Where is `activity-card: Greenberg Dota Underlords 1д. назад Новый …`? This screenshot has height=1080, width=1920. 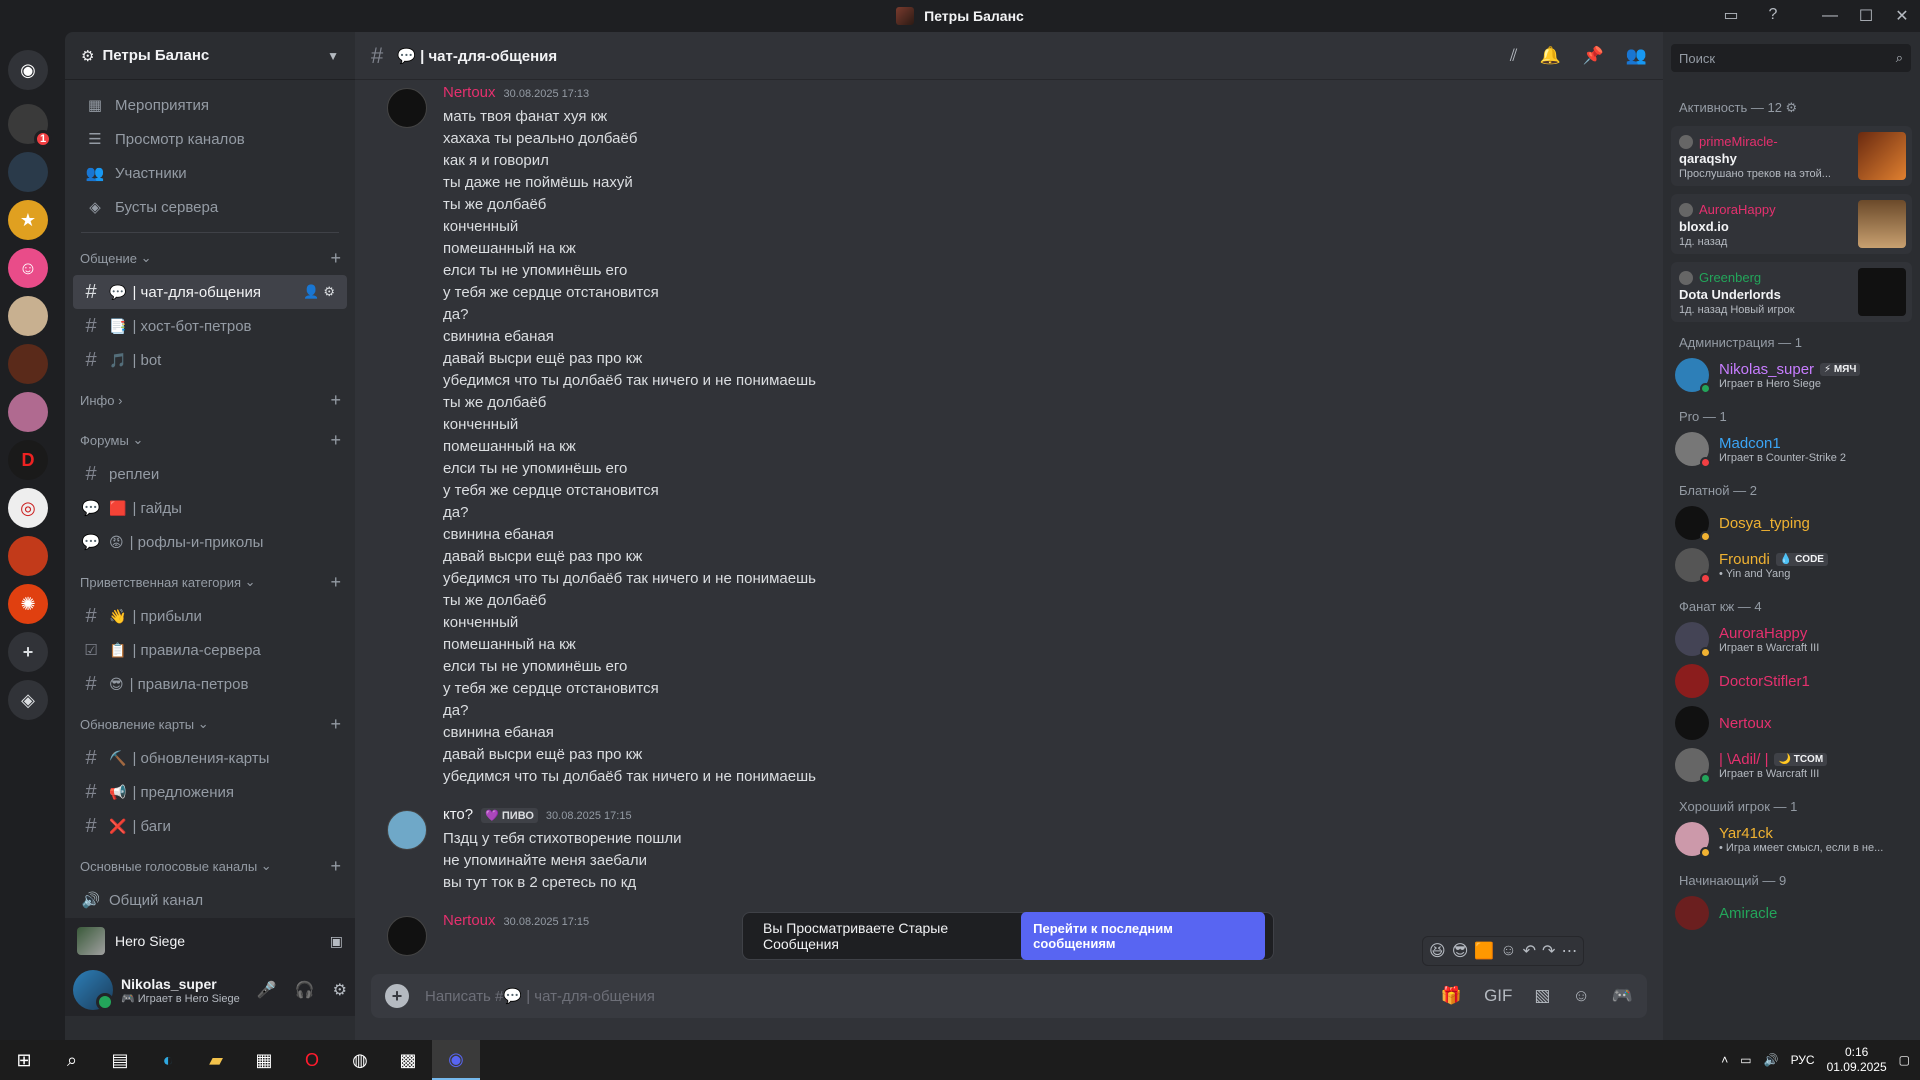
activity-card: Greenberg Dota Underlords 1д. назад Новый … is located at coordinates (1791, 292).